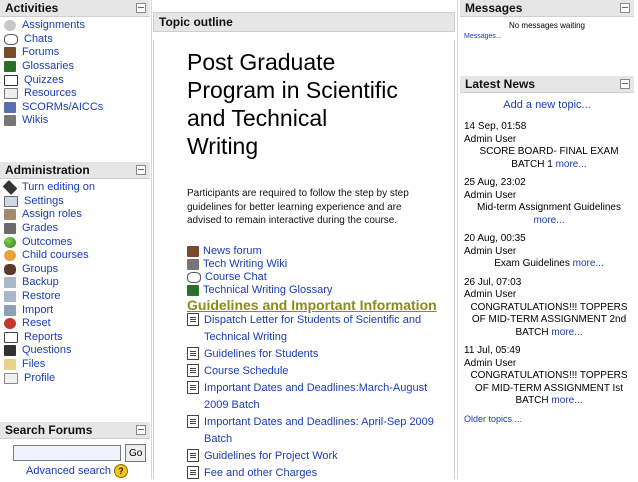  What do you see at coordinates (77, 26) in the screenshot?
I see `activity-item-assignments: Assignments` at bounding box center [77, 26].